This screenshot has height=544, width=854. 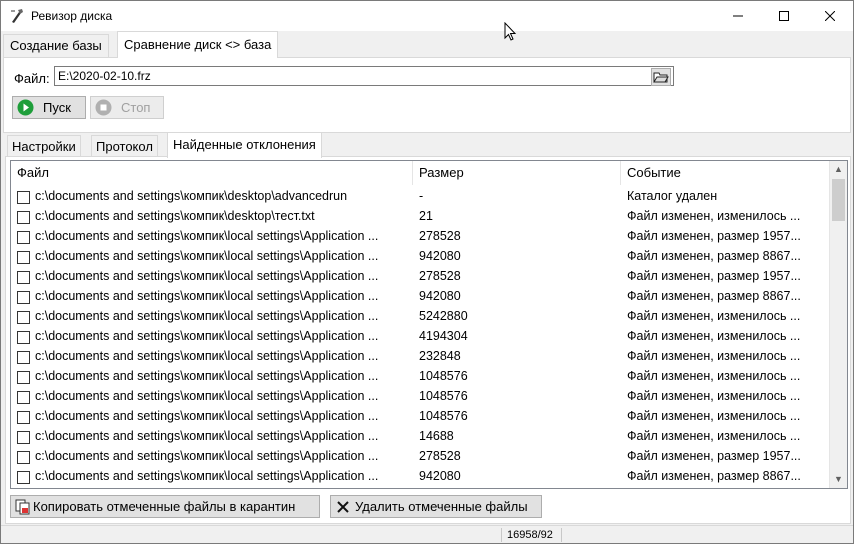 What do you see at coordinates (436, 436) in the screenshot?
I see `cell-size: 14688` at bounding box center [436, 436].